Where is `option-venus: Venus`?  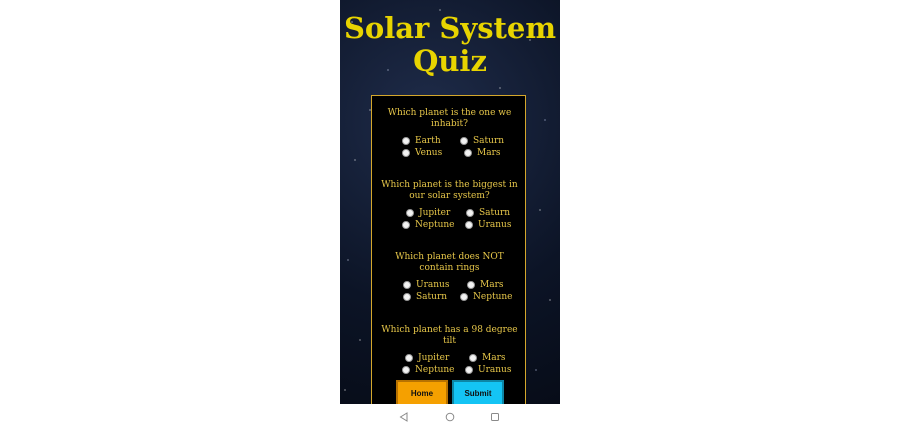 option-venus: Venus is located at coordinates (422, 153).